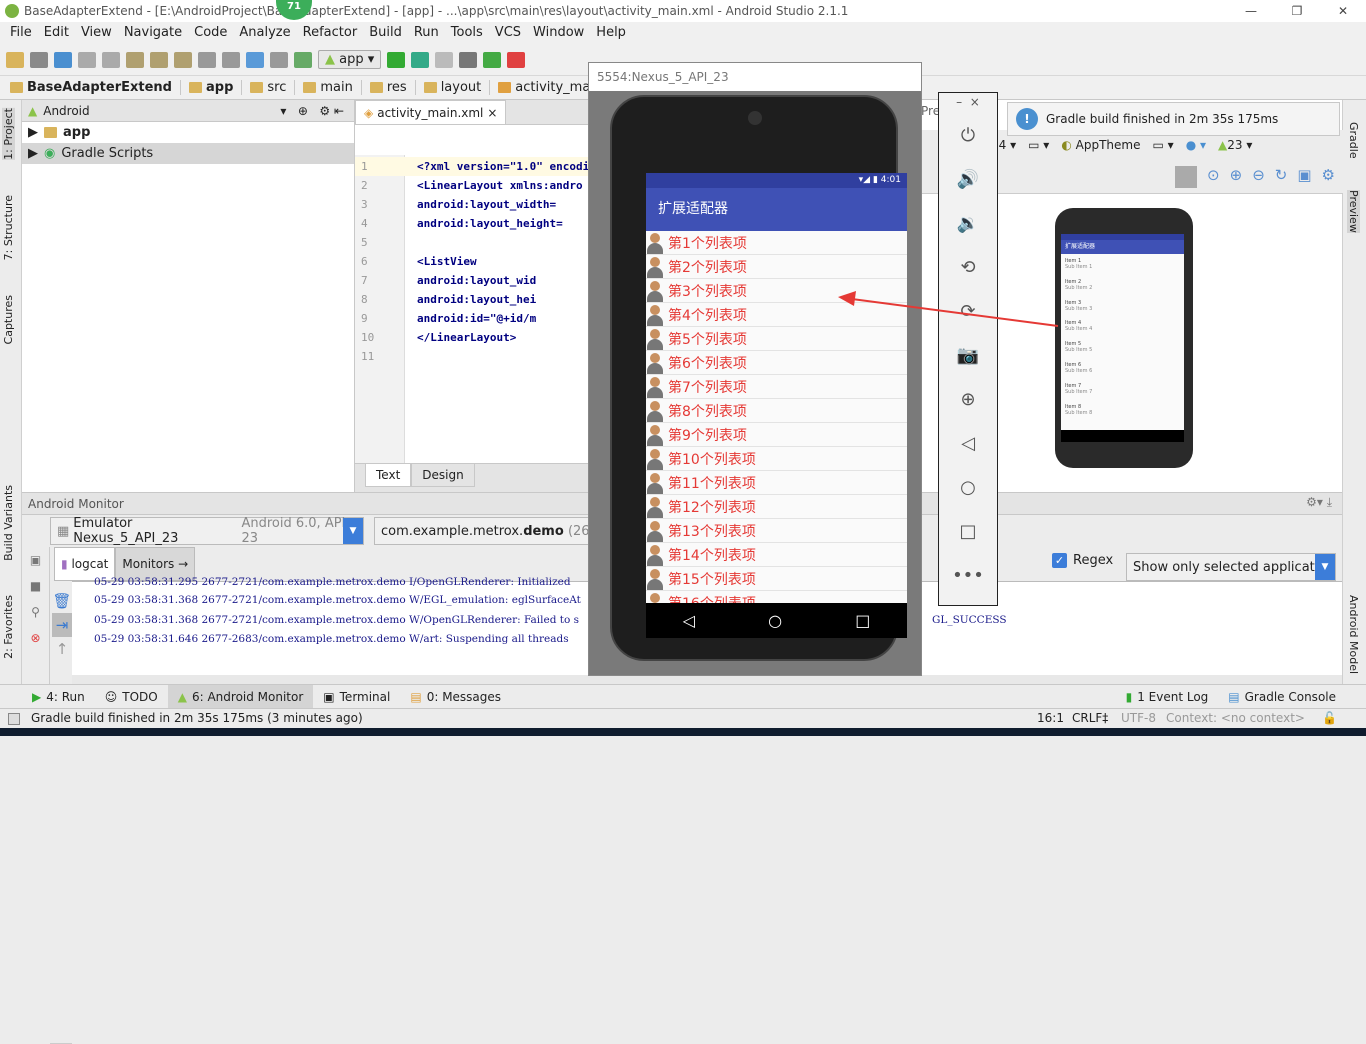 Image resolution: width=1366 pixels, height=1044 pixels. I want to click on open-folder-icon, so click(15, 59).